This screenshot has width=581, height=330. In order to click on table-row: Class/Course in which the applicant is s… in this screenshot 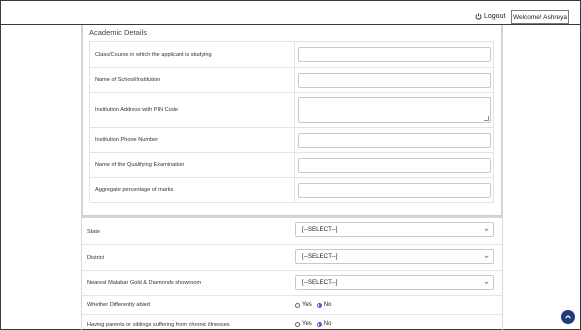, I will do `click(292, 55)`.